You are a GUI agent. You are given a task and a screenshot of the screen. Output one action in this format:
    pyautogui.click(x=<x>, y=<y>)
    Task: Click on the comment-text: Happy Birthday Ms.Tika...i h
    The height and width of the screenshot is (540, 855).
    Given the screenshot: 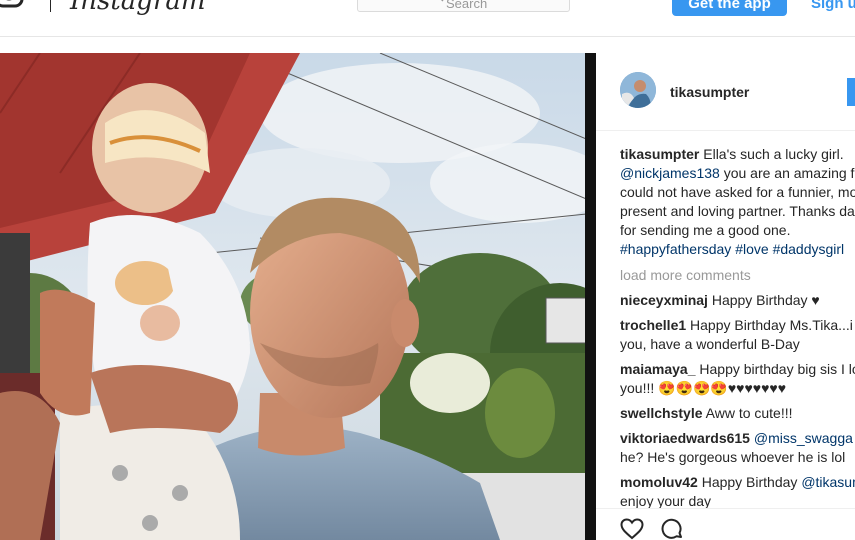 What is the action you would take?
    pyautogui.click(x=770, y=325)
    